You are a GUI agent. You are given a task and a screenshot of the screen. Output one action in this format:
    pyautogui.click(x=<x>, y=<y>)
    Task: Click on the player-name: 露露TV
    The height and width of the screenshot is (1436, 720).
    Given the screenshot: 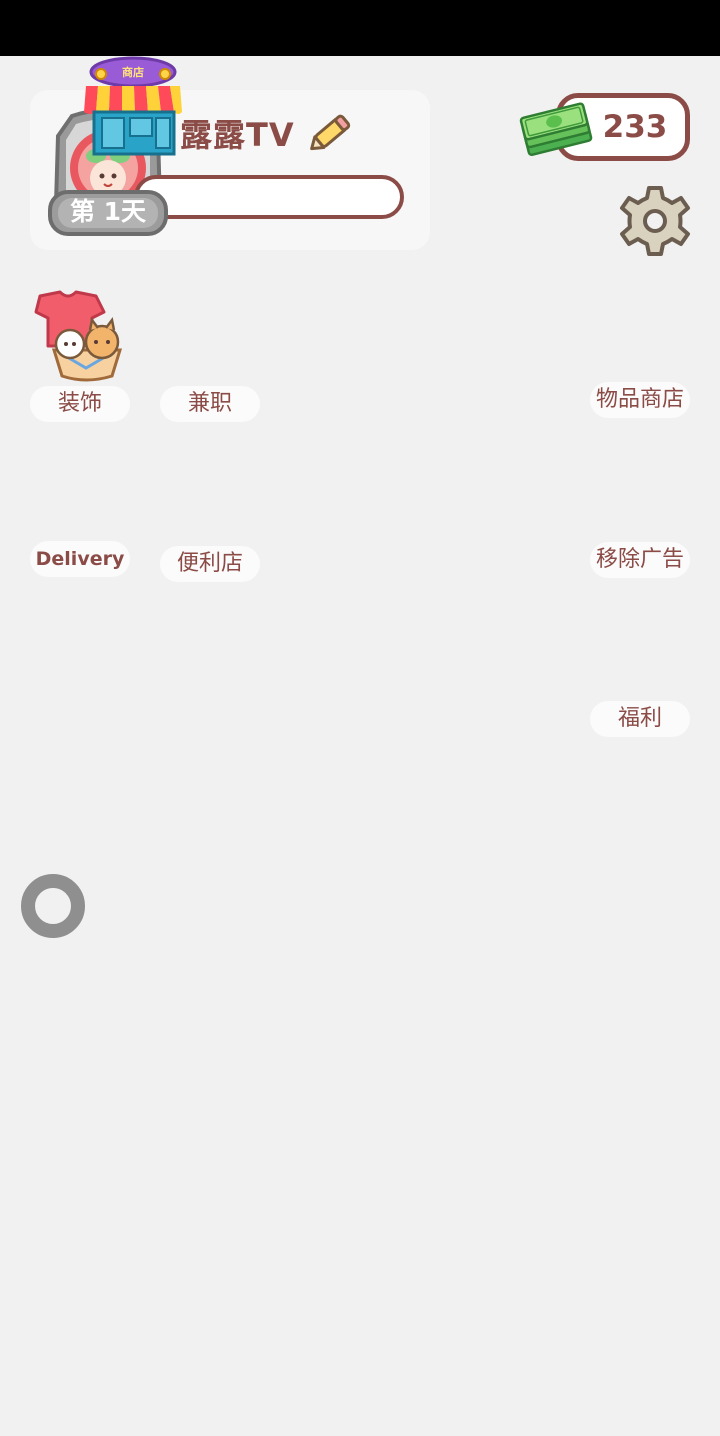 What is the action you would take?
    pyautogui.click(x=237, y=135)
    